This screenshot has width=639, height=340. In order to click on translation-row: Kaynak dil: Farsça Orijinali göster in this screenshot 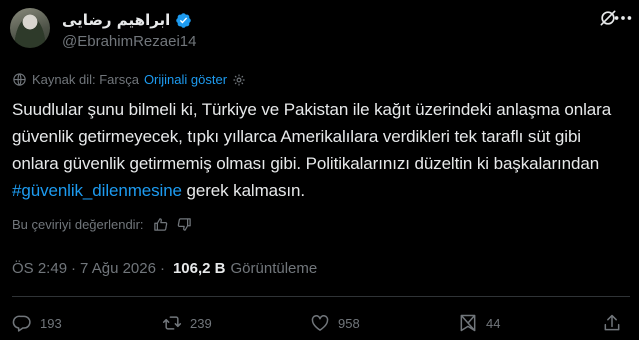, I will do `click(129, 79)`.